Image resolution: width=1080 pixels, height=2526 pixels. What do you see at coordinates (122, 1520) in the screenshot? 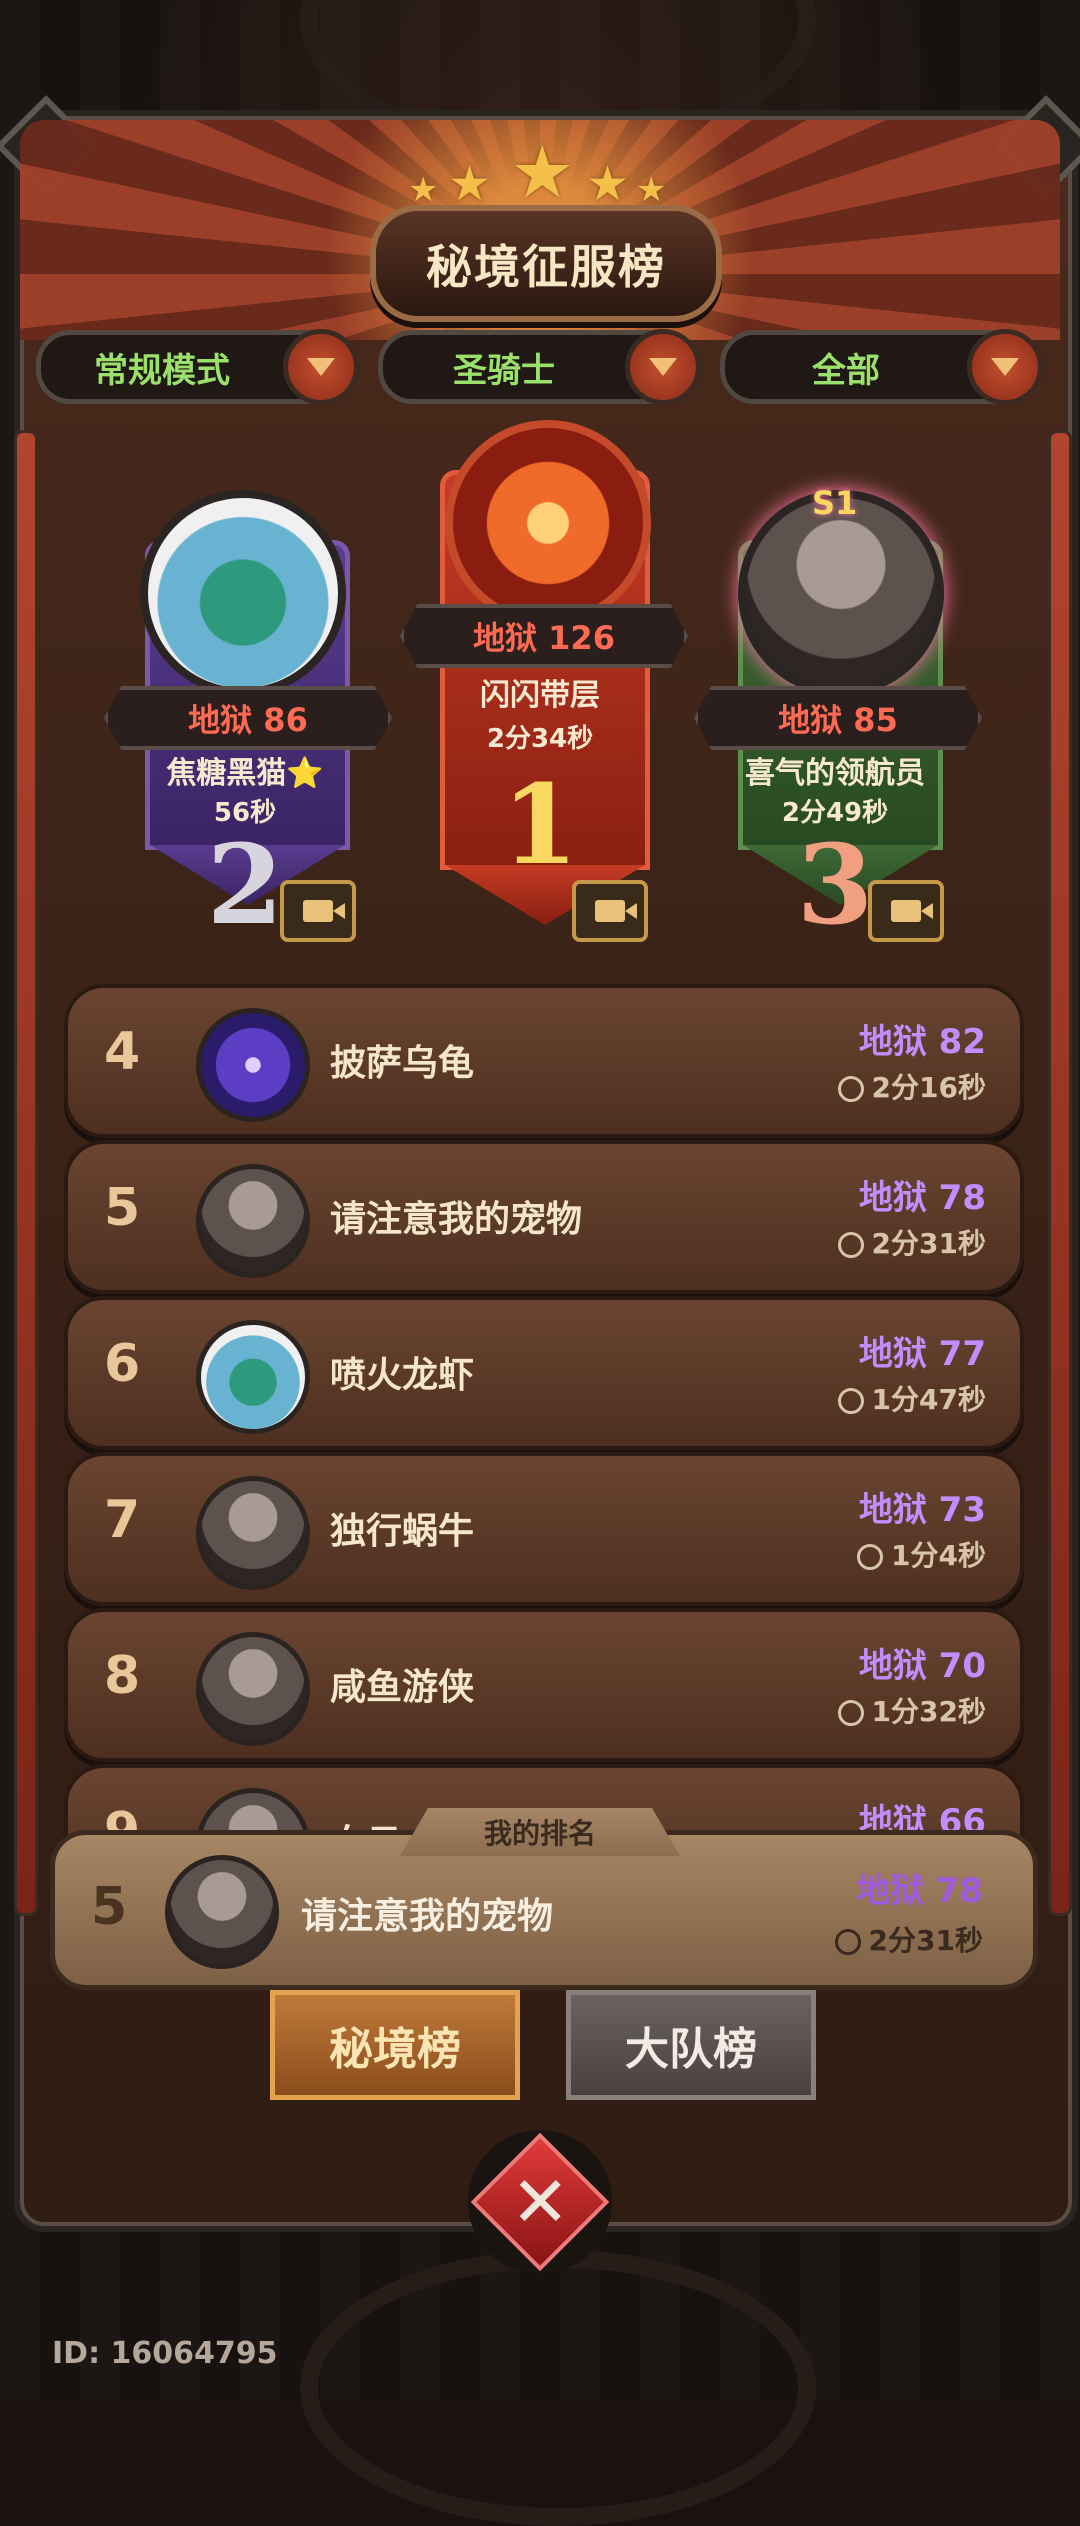
I see `row-rank: 7` at bounding box center [122, 1520].